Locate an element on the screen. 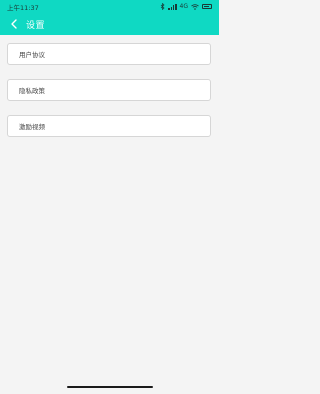  chevron-left-icon is located at coordinates (14, 24).